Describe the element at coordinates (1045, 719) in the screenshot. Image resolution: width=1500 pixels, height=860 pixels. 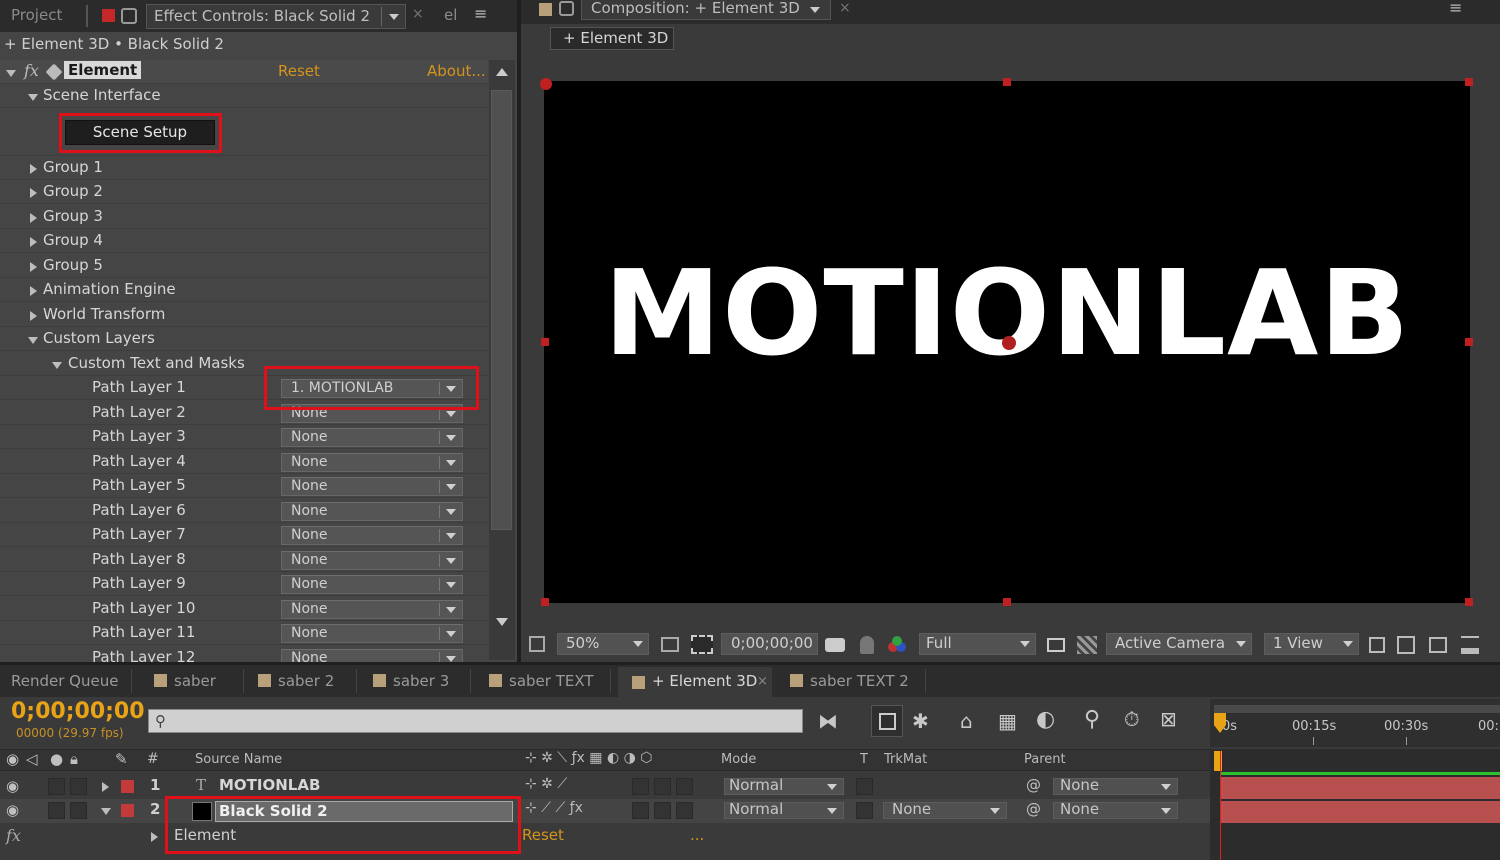
I see `motion-blur-icon: ◐` at that location.